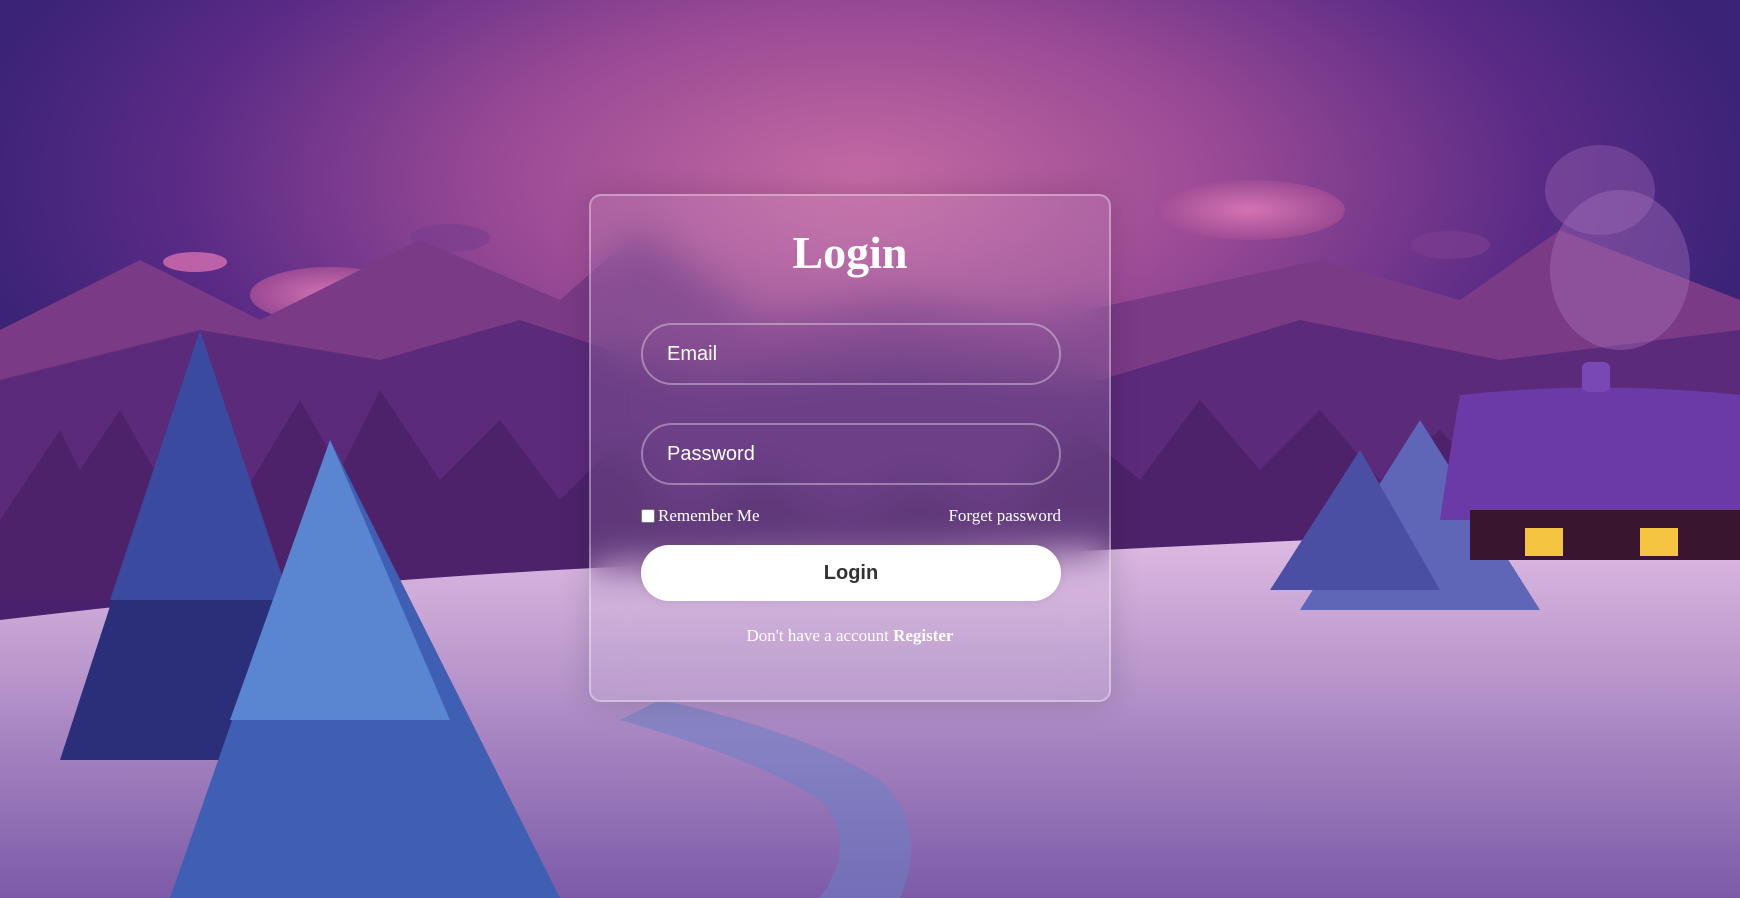  I want to click on email-field-wrapper, so click(851, 354).